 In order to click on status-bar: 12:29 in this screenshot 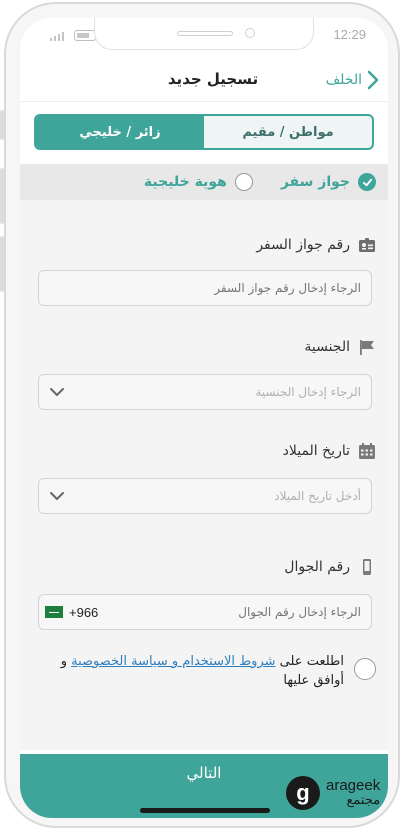, I will do `click(204, 34)`.